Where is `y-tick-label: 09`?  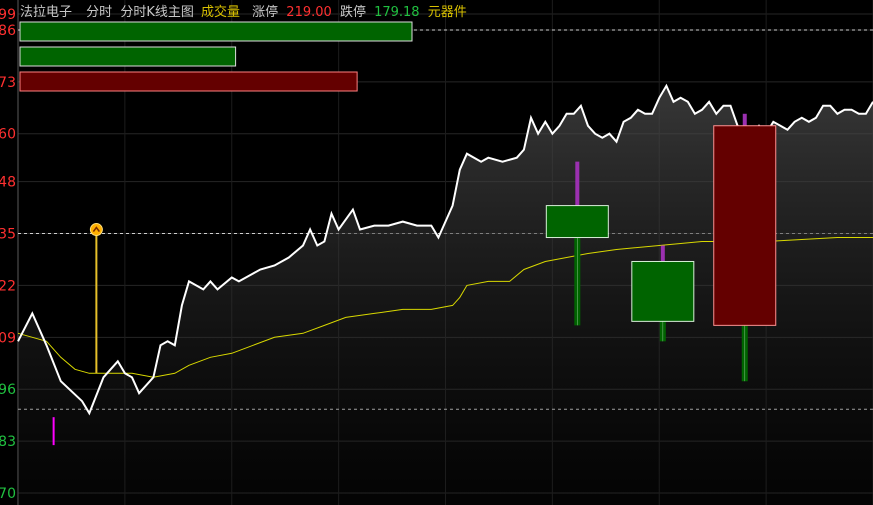
y-tick-label: 09 is located at coordinates (8, 338).